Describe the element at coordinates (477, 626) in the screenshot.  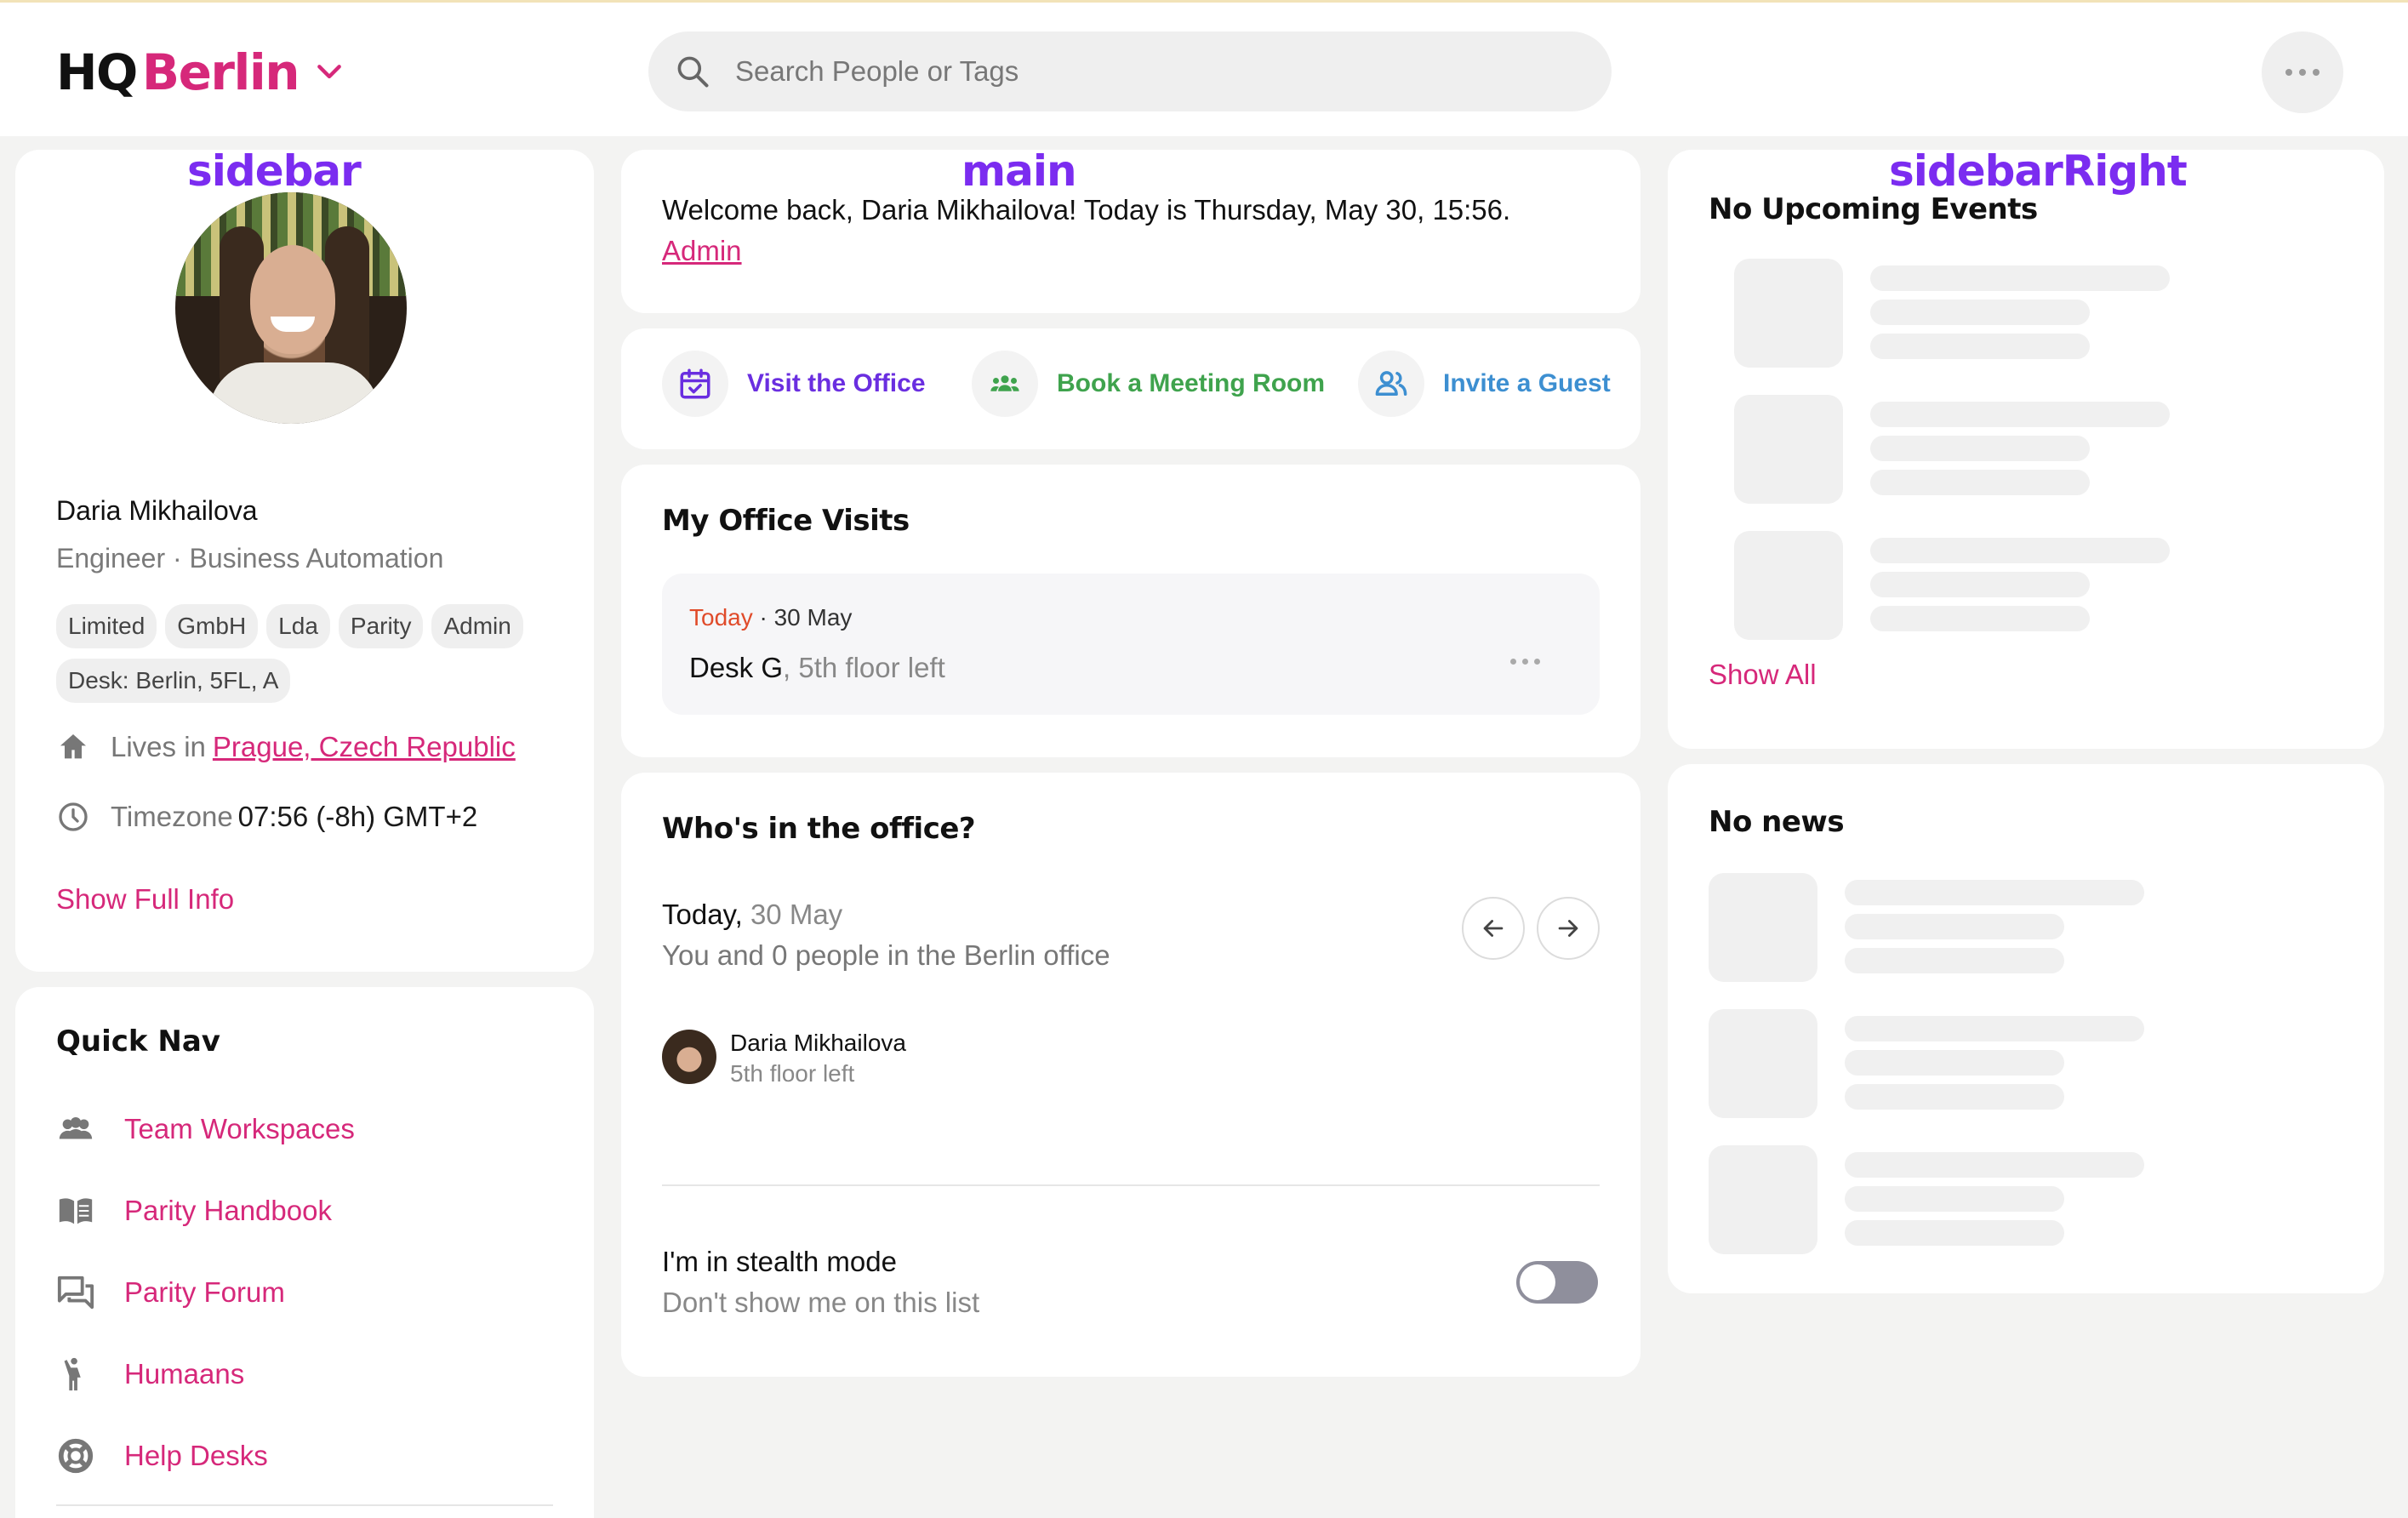
I see `tag-chip: Admin` at that location.